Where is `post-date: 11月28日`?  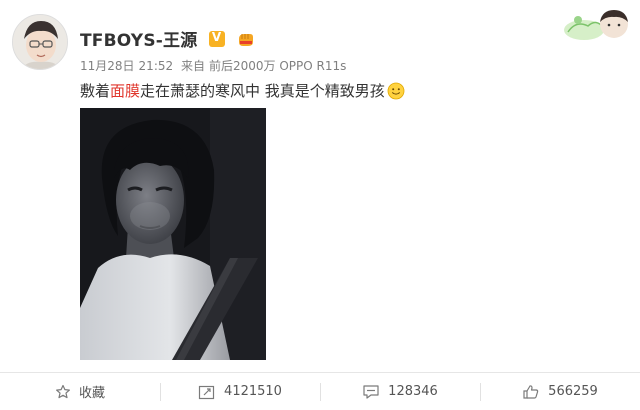 post-date: 11月28日 is located at coordinates (107, 66).